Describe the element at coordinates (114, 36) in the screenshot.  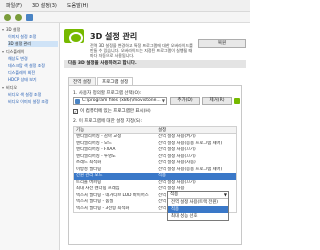
I see `page-title: 3D 설정 관리` at that location.